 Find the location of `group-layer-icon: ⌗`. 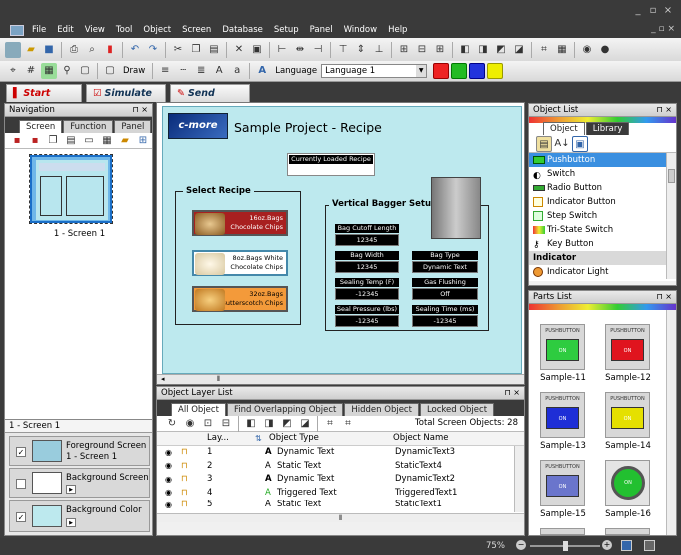

group-layer-icon: ⌗ is located at coordinates (330, 424).